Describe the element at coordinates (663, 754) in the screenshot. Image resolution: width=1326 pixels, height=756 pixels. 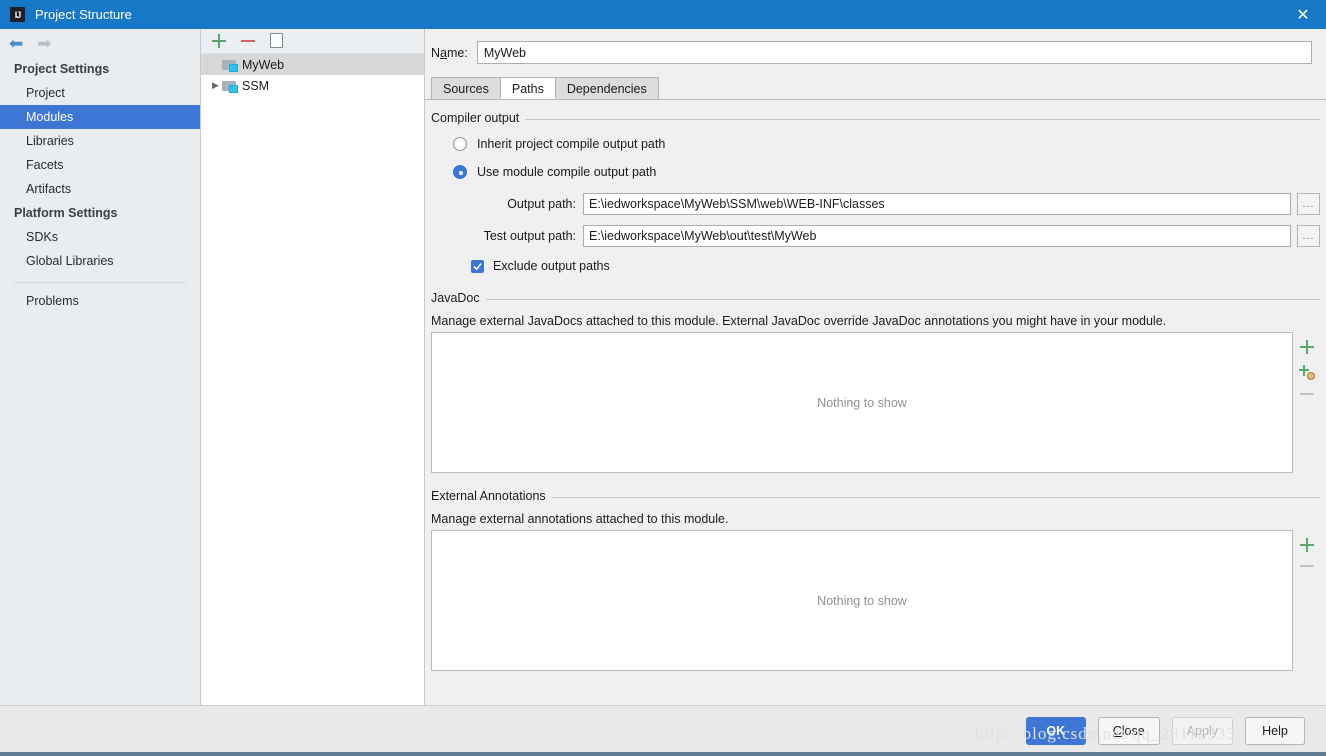
I see `bottom-accent-strip` at that location.